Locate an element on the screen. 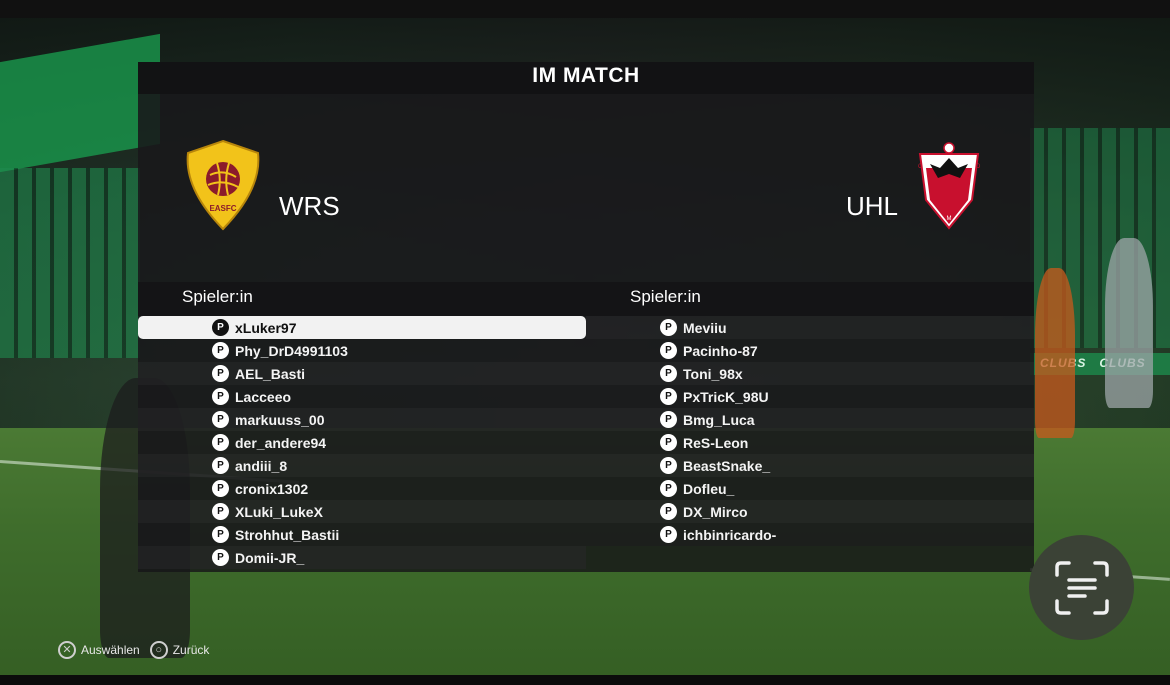 The width and height of the screenshot is (1170, 685). player-name: Lacceeo is located at coordinates (263, 396).